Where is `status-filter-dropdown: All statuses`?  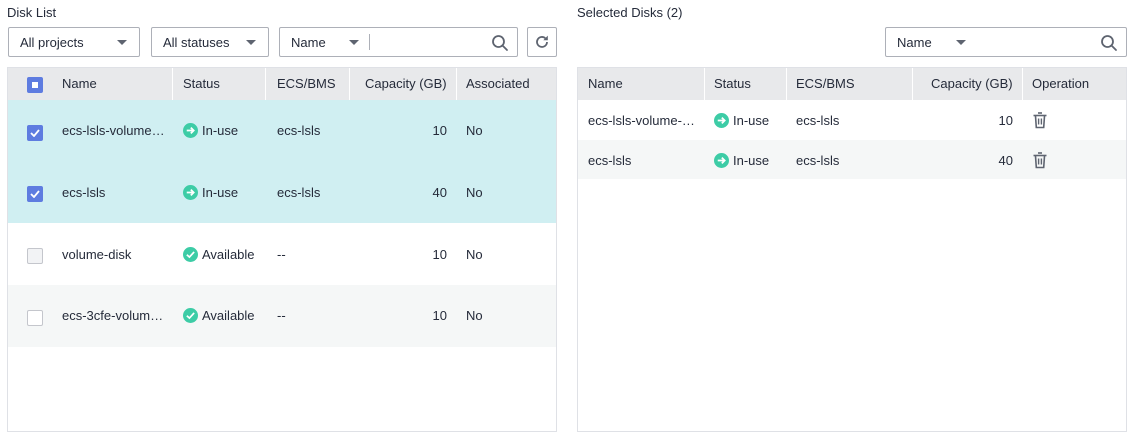
status-filter-dropdown: All statuses is located at coordinates (210, 42).